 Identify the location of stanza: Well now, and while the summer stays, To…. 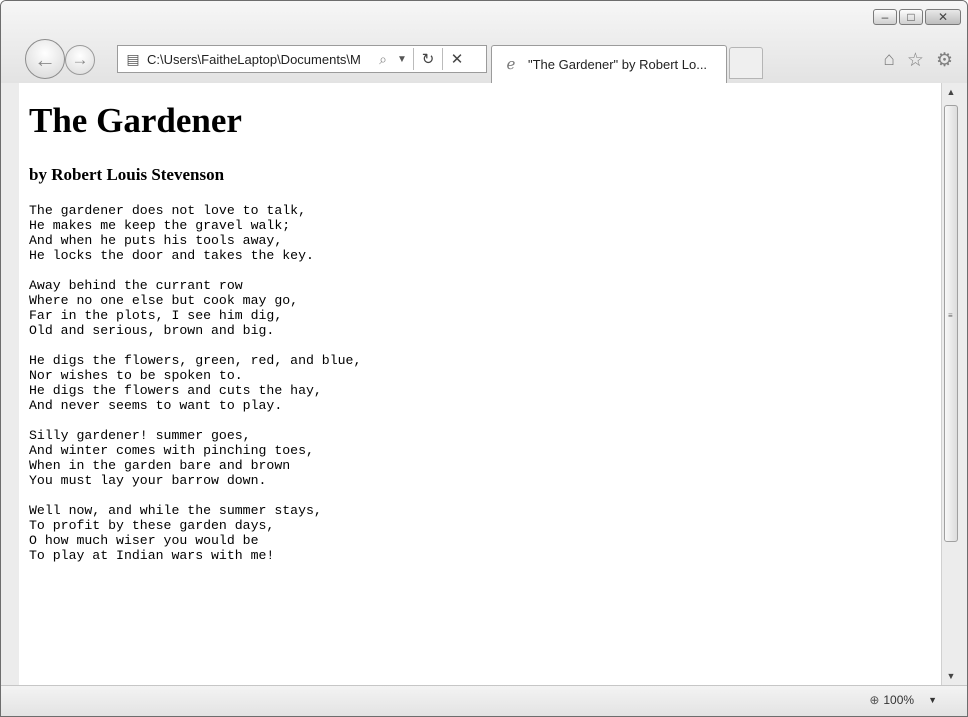
(195, 533).